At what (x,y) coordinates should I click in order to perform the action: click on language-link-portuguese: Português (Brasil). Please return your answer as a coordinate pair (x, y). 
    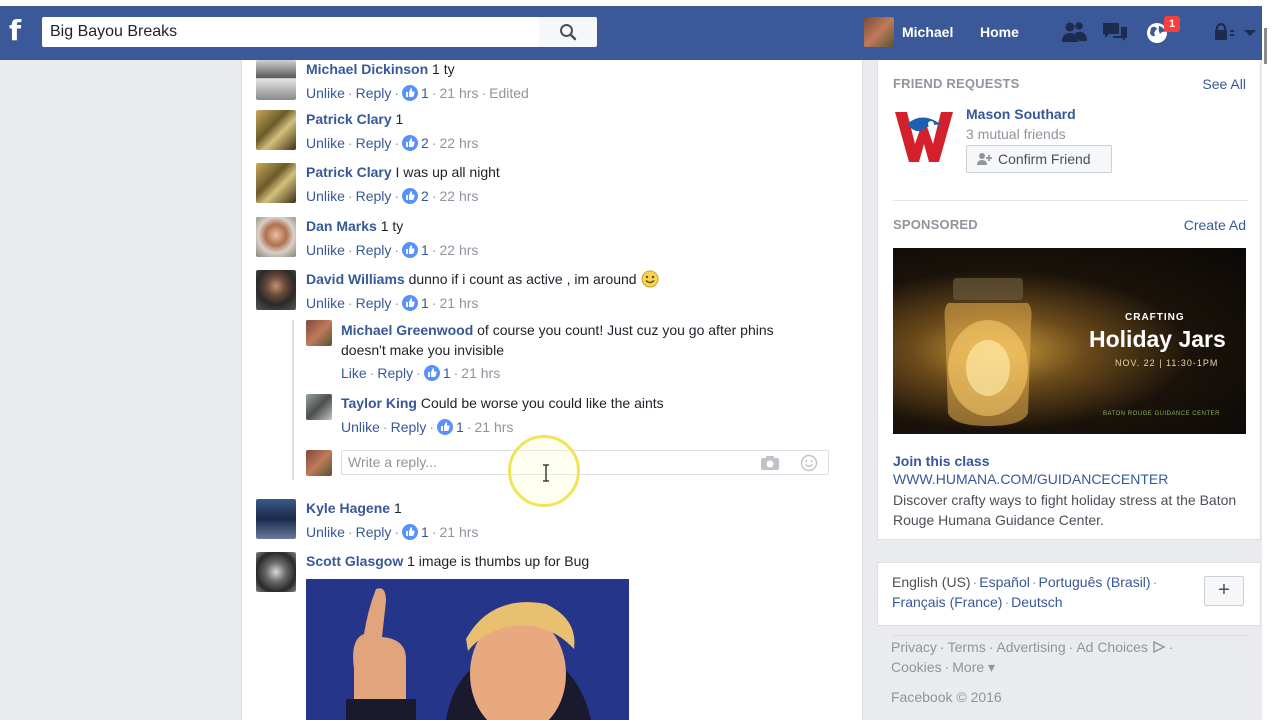
    Looking at the image, I should click on (1095, 582).